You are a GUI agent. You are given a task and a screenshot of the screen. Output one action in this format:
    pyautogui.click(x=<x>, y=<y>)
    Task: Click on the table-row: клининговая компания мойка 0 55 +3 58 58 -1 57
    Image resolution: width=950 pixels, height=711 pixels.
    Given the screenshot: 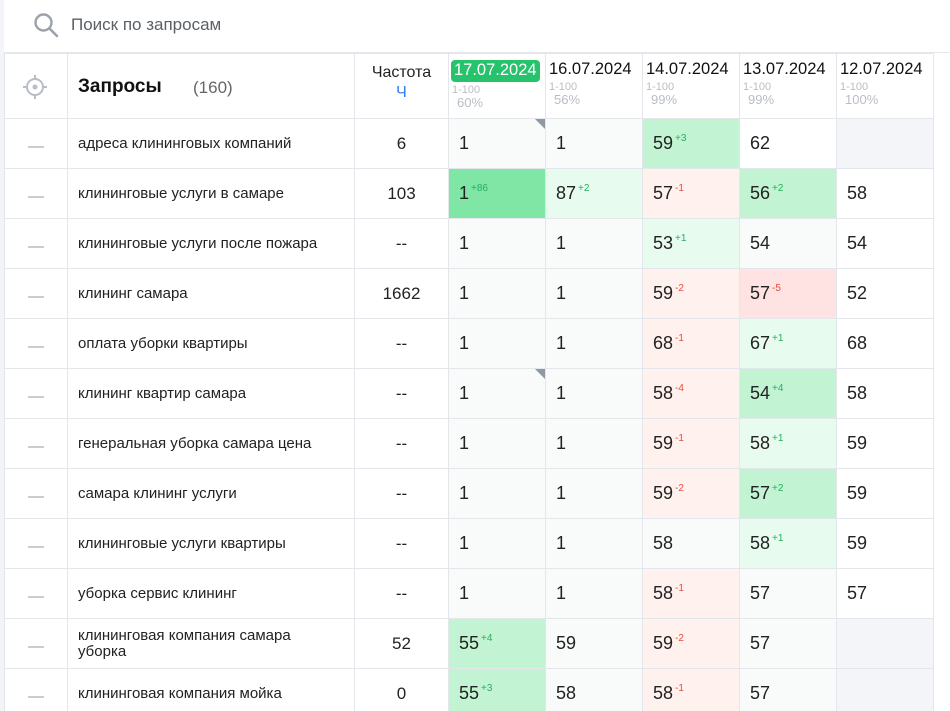 What is the action you would take?
    pyautogui.click(x=469, y=689)
    